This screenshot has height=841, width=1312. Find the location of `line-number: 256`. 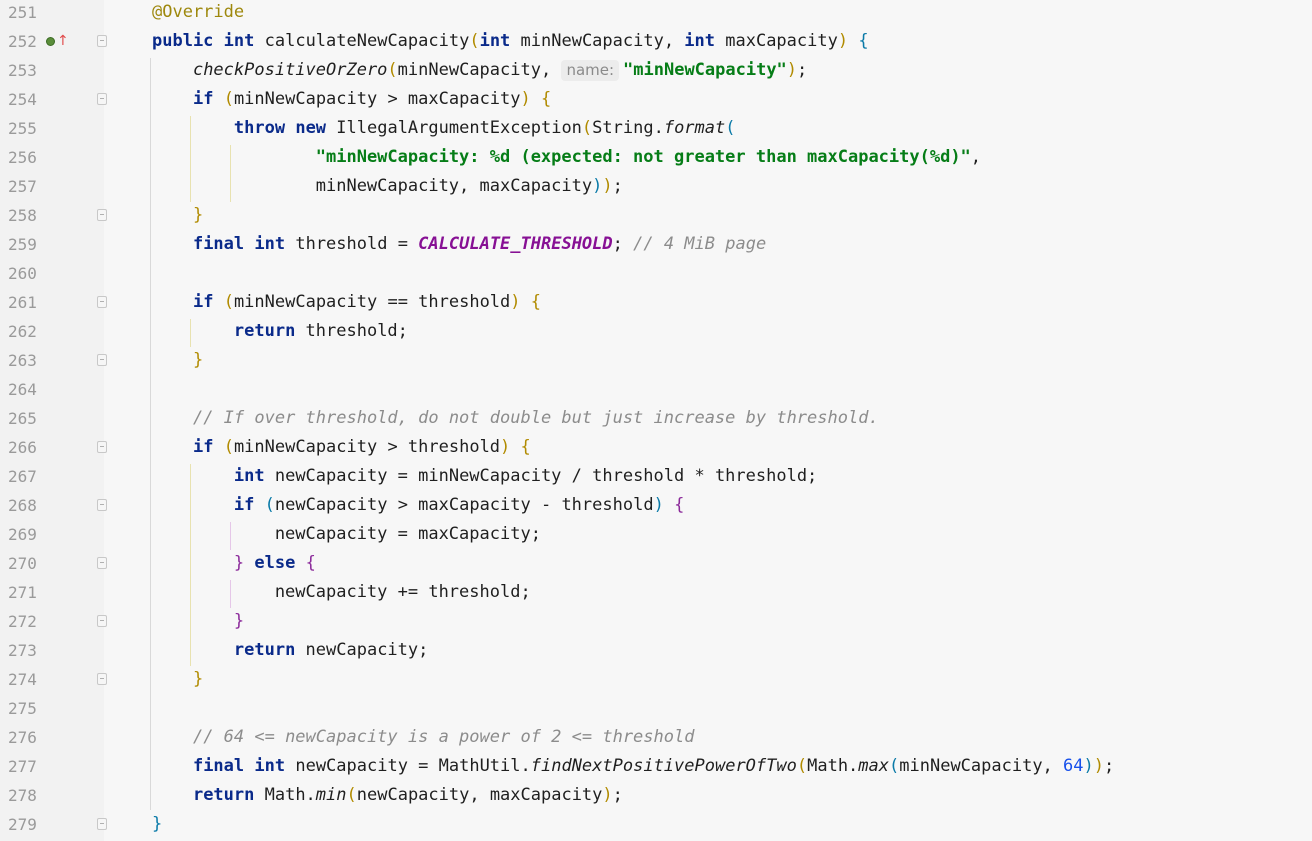

line-number: 256 is located at coordinates (28, 157).